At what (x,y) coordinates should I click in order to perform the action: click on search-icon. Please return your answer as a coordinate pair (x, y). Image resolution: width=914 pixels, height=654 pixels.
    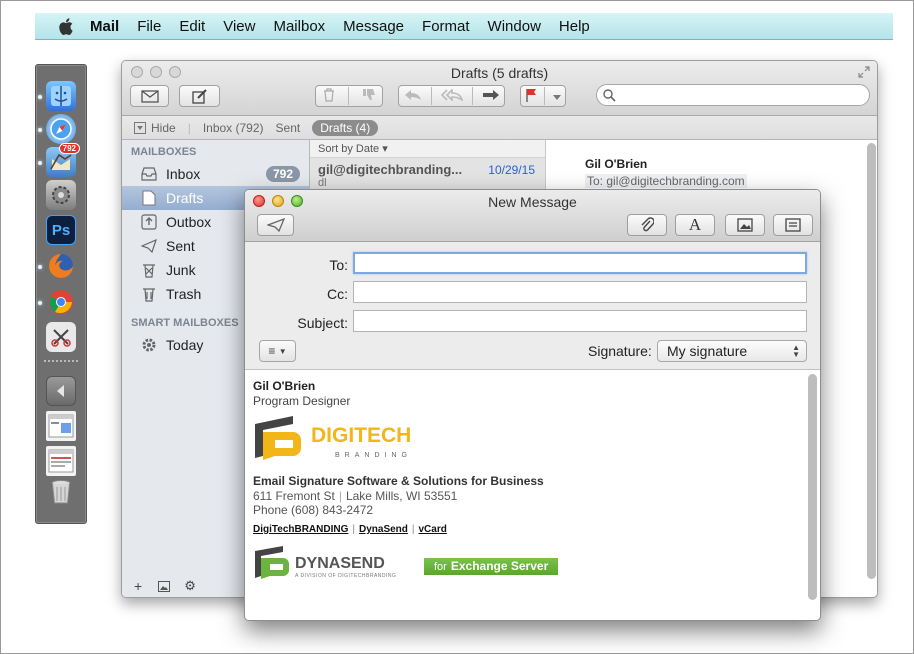
    Looking at the image, I should click on (609, 95).